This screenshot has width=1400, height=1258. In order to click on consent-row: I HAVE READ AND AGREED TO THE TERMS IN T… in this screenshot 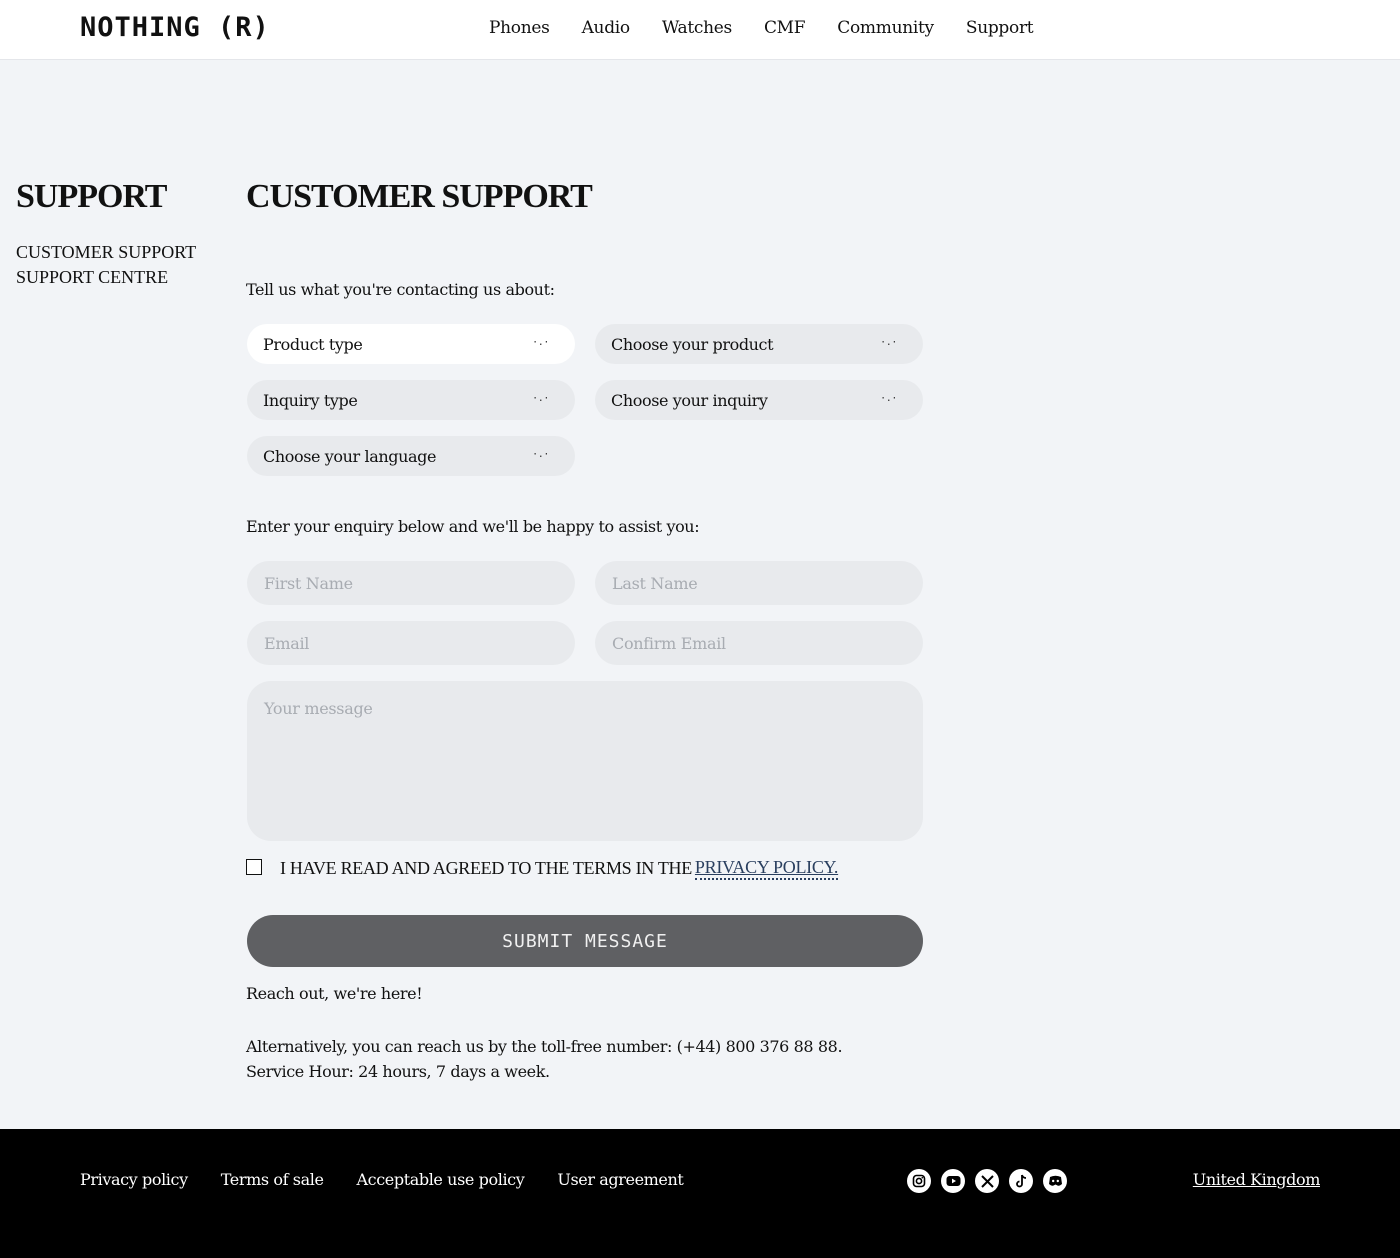, I will do `click(542, 868)`.